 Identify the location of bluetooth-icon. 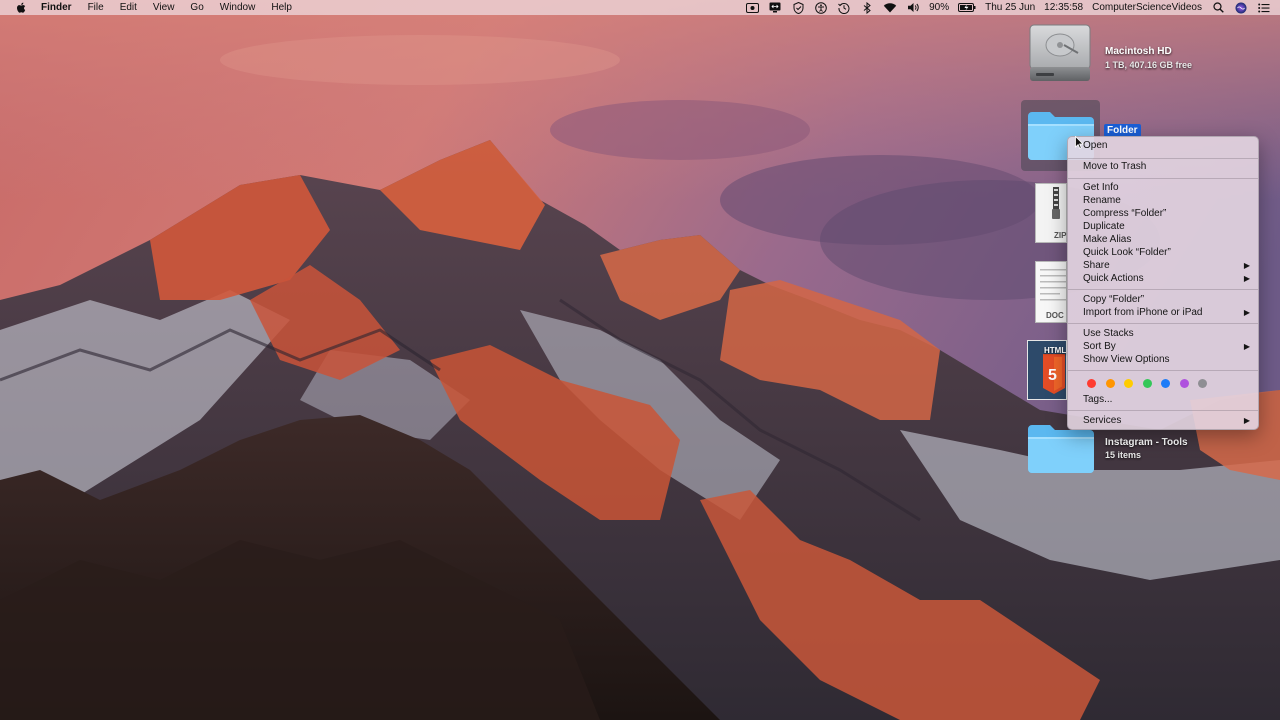
(867, 7).